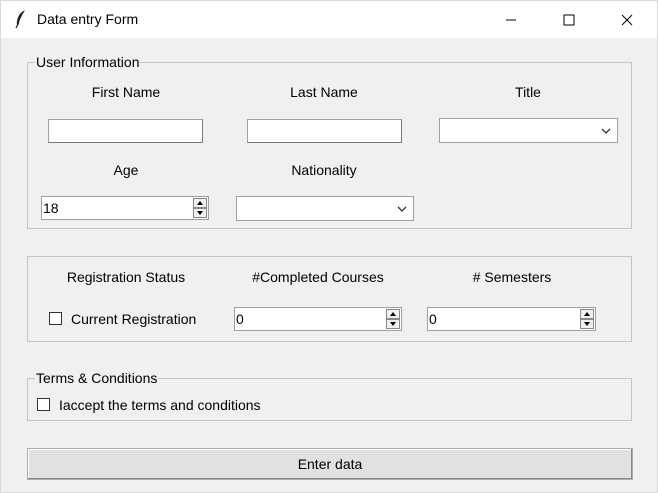 Image resolution: width=658 pixels, height=493 pixels. Describe the element at coordinates (433, 319) in the screenshot. I see `semesters-value: 0` at that location.